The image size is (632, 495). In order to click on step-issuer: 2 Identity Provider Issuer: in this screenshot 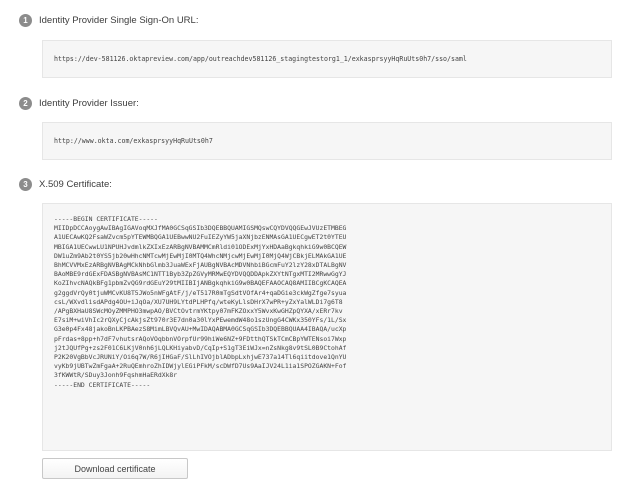, I will do `click(316, 103)`.